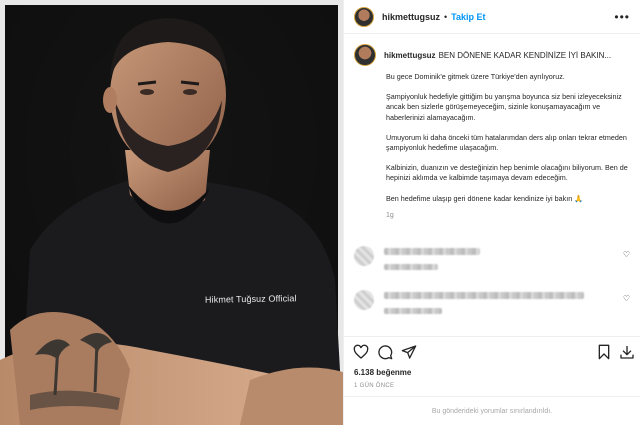  What do you see at coordinates (627, 352) in the screenshot?
I see `download-icon` at bounding box center [627, 352].